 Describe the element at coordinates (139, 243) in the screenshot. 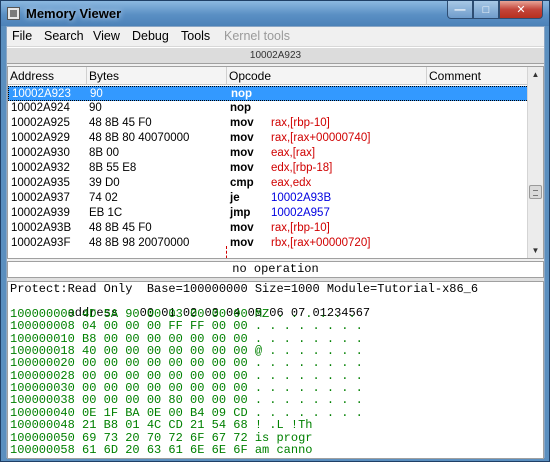

I see `row-bytes: 48 8B 98 20070000` at that location.